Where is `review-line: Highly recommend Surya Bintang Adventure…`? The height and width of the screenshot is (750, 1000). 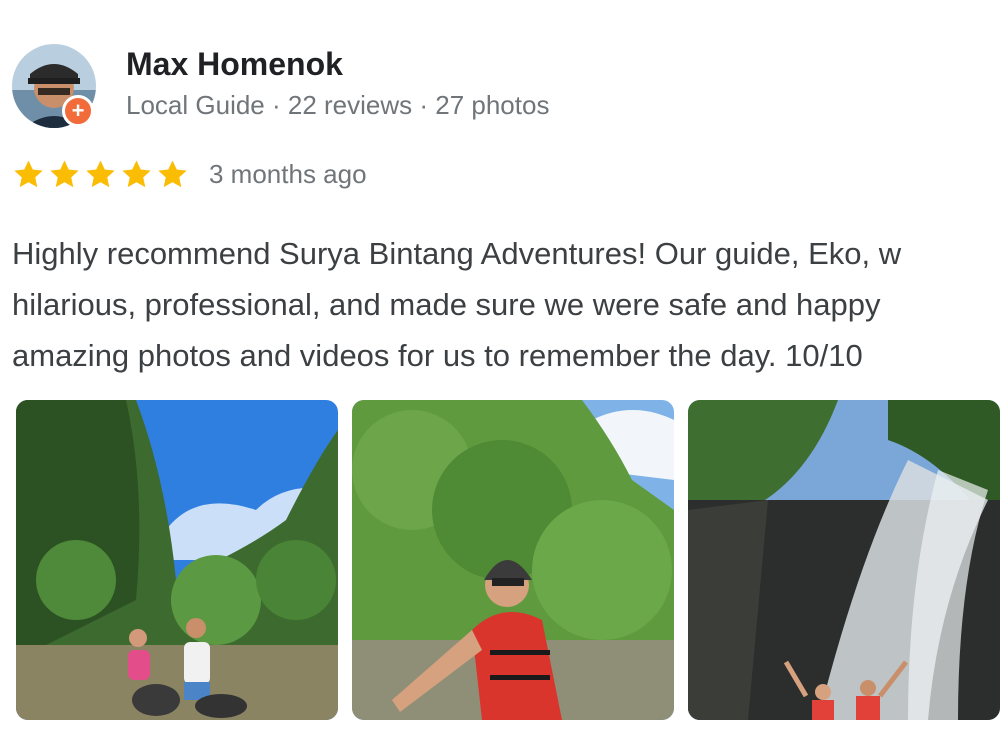
review-line: Highly recommend Surya Bintang Adventure… is located at coordinates (457, 253).